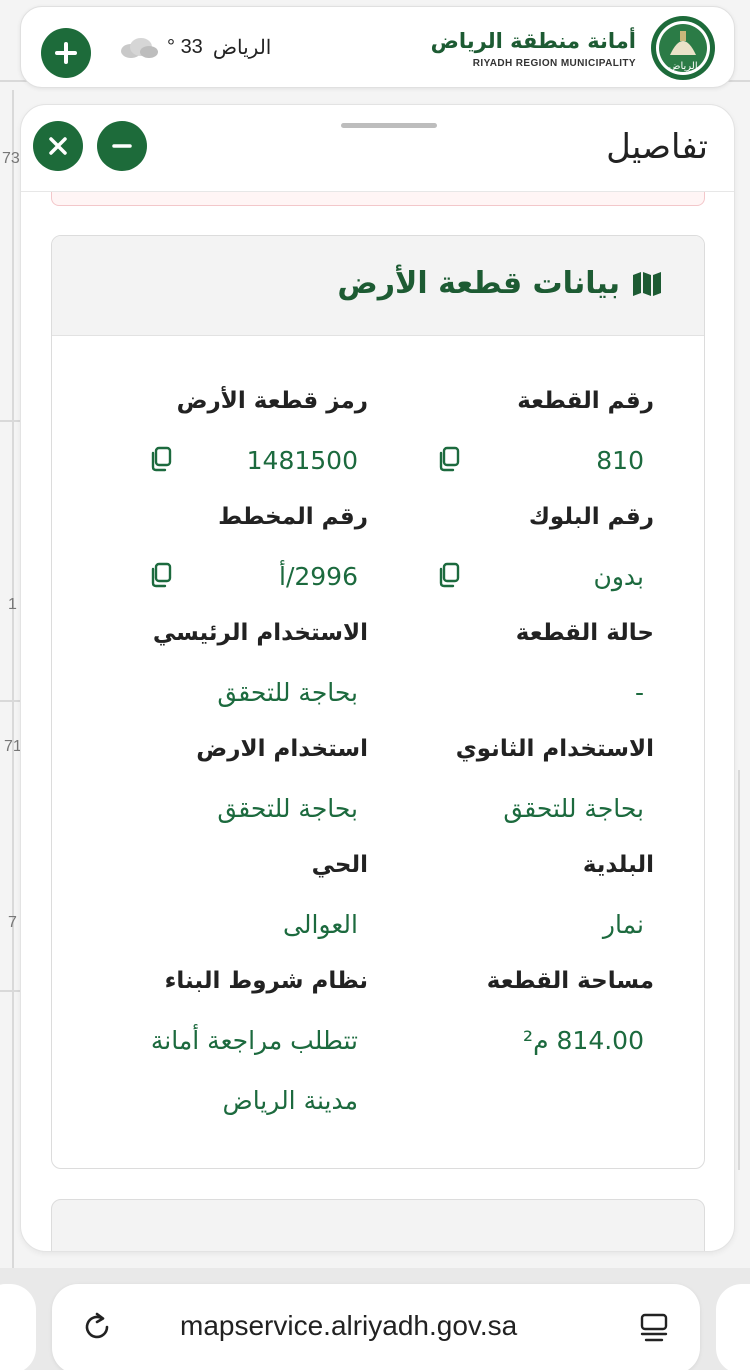  I want to click on cloud-icon, so click(138, 48).